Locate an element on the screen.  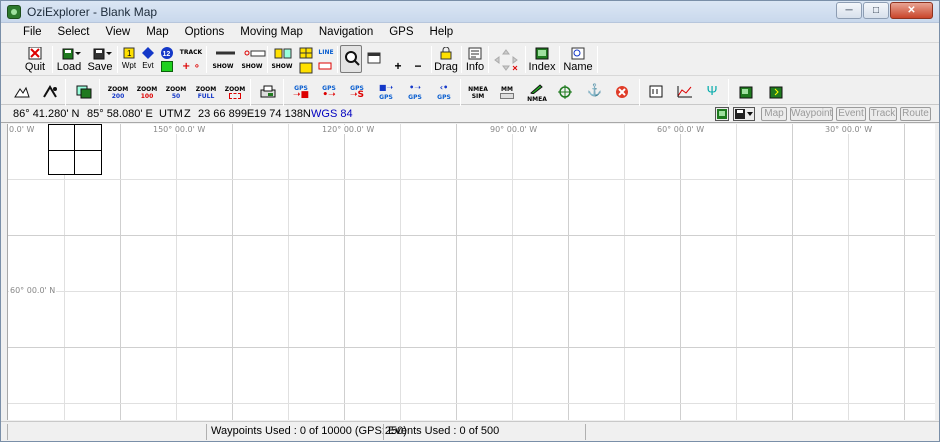
pan-arrows-button is located at coordinates (506, 59).